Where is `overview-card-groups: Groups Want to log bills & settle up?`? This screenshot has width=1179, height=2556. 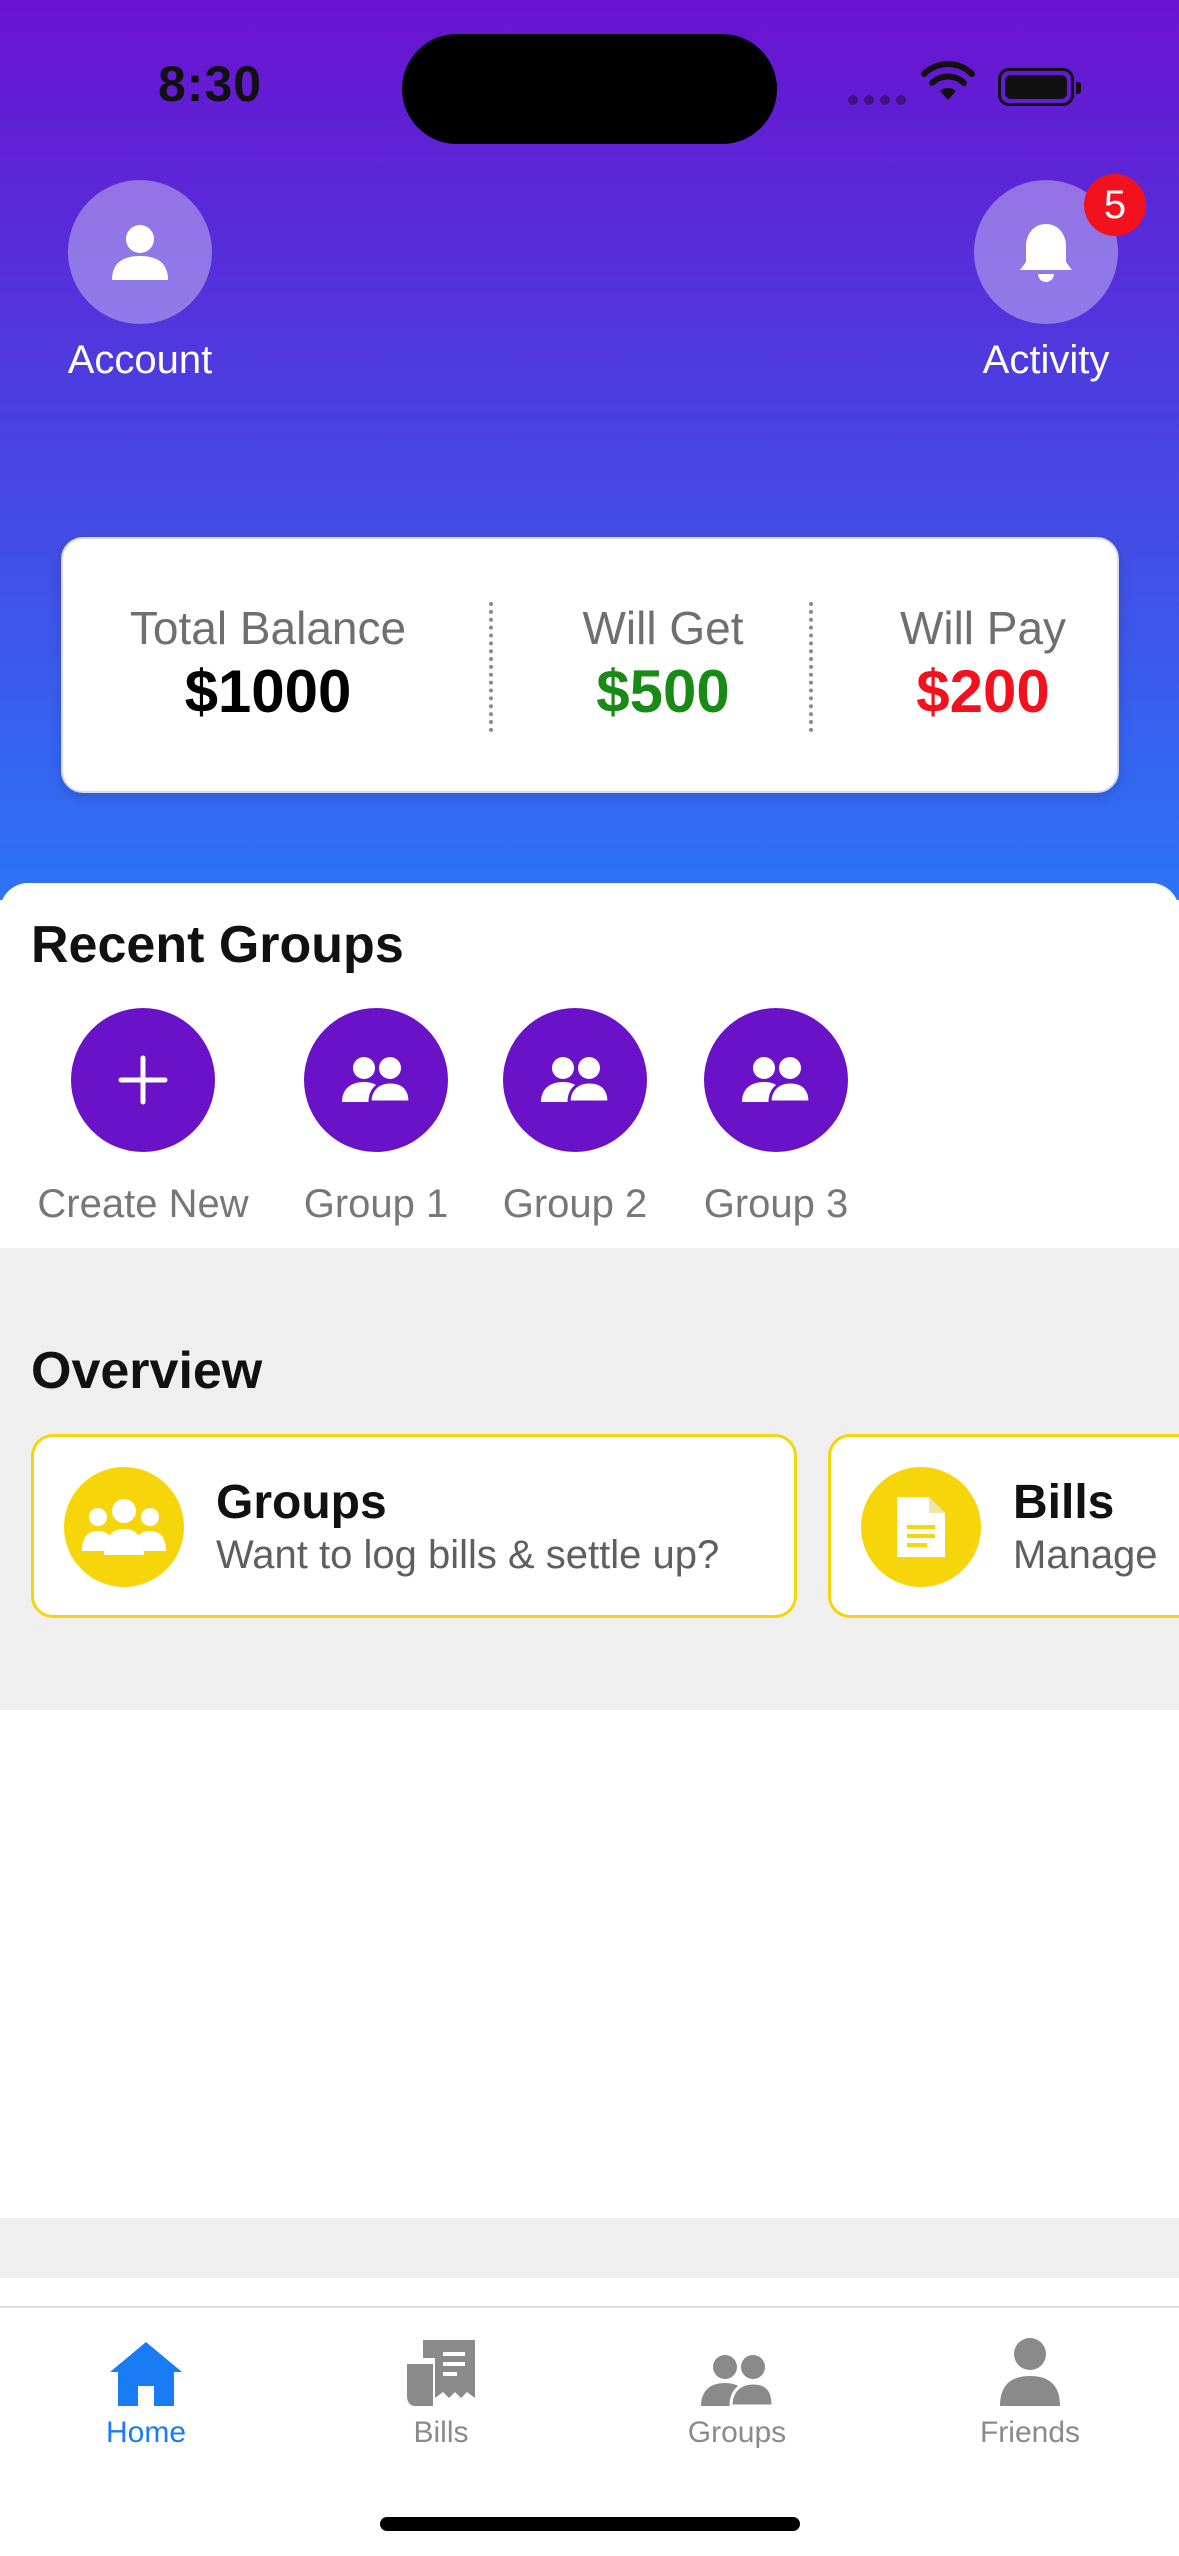
overview-card-groups: Groups Want to log bills & settle up? is located at coordinates (414, 1526).